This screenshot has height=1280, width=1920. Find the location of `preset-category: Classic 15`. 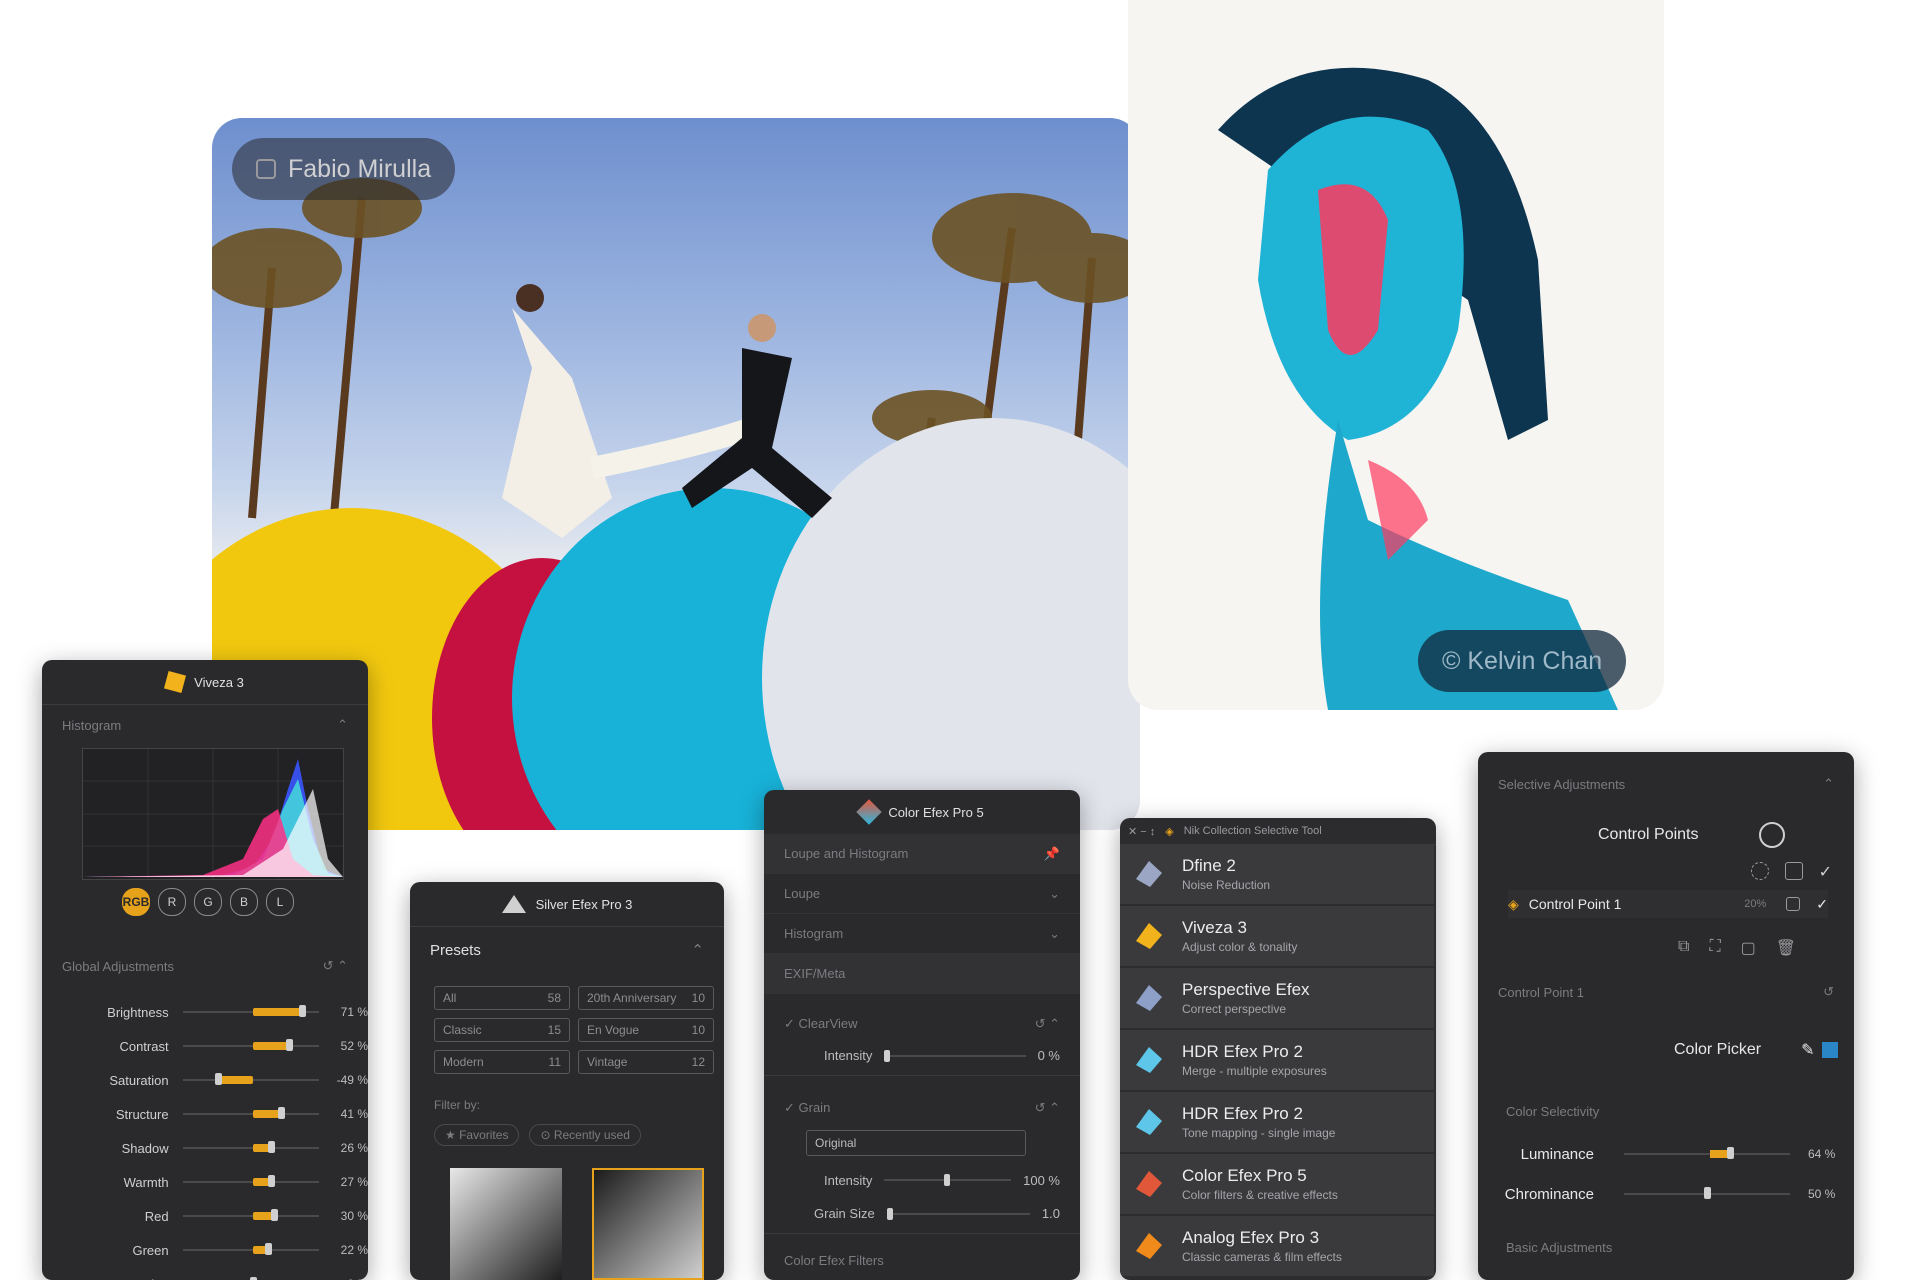

preset-category: Classic 15 is located at coordinates (502, 1030).